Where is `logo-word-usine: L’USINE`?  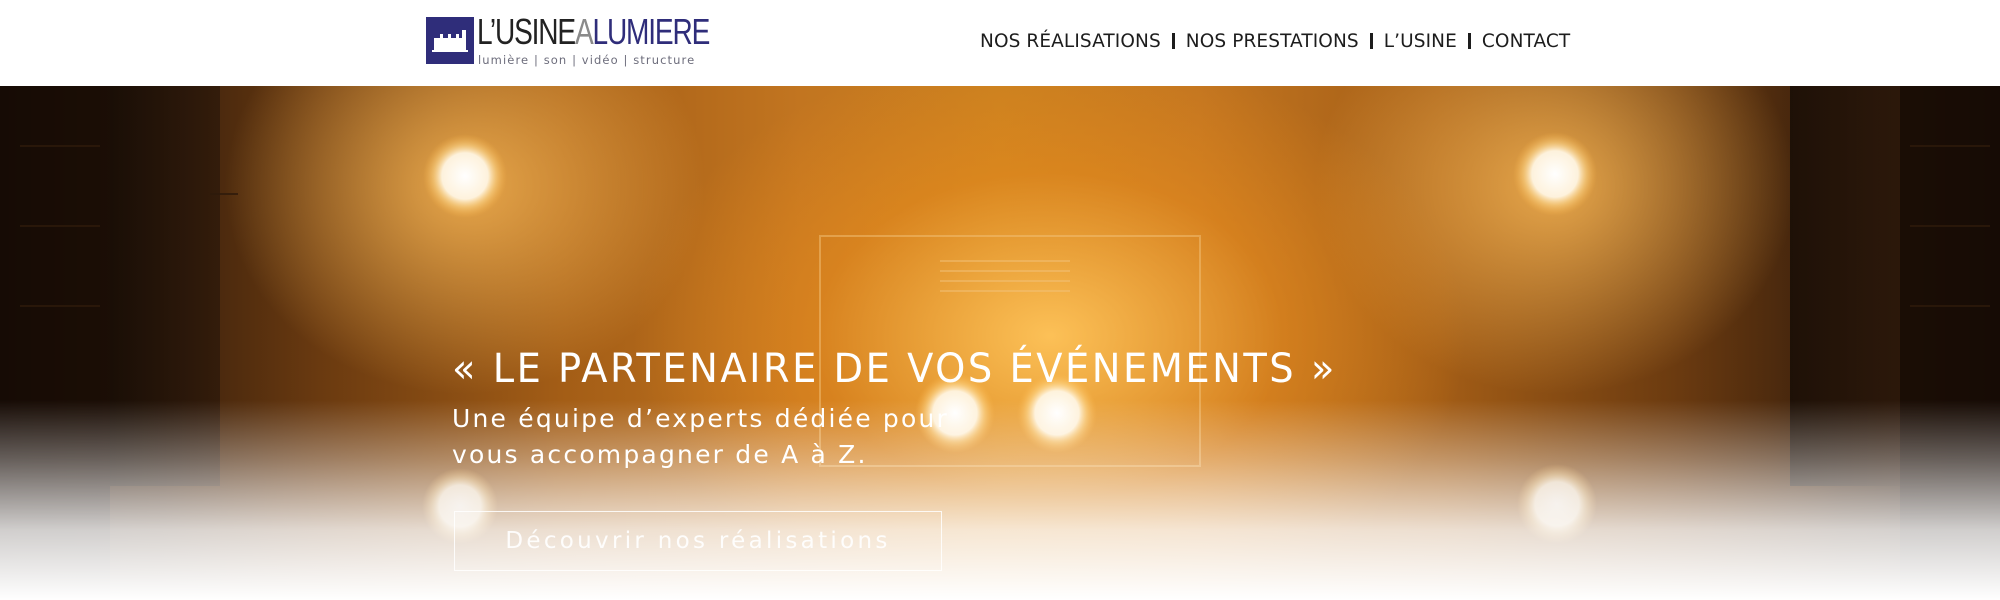 logo-word-usine: L’USINE is located at coordinates (526, 31).